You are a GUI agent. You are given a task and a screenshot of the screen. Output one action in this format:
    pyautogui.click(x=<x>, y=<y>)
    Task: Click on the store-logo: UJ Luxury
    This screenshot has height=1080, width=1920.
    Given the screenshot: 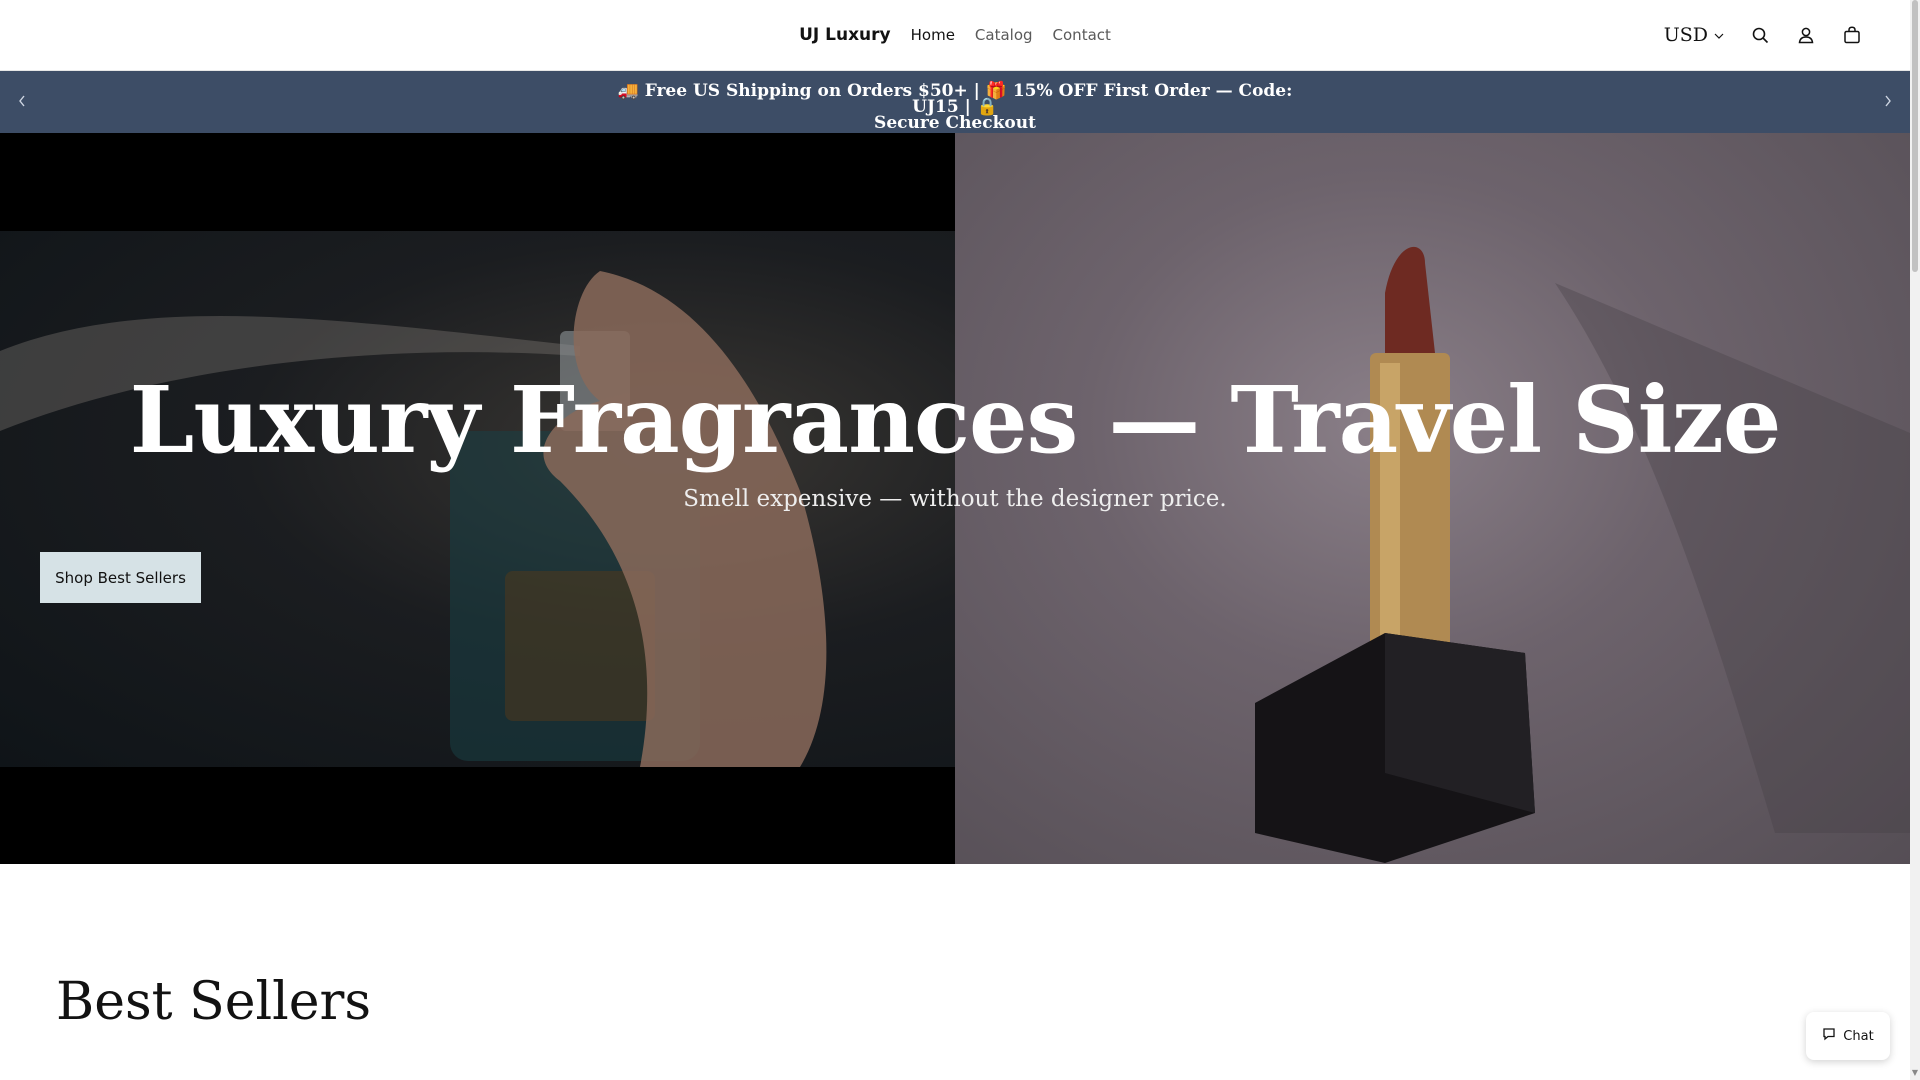 What is the action you would take?
    pyautogui.click(x=845, y=35)
    